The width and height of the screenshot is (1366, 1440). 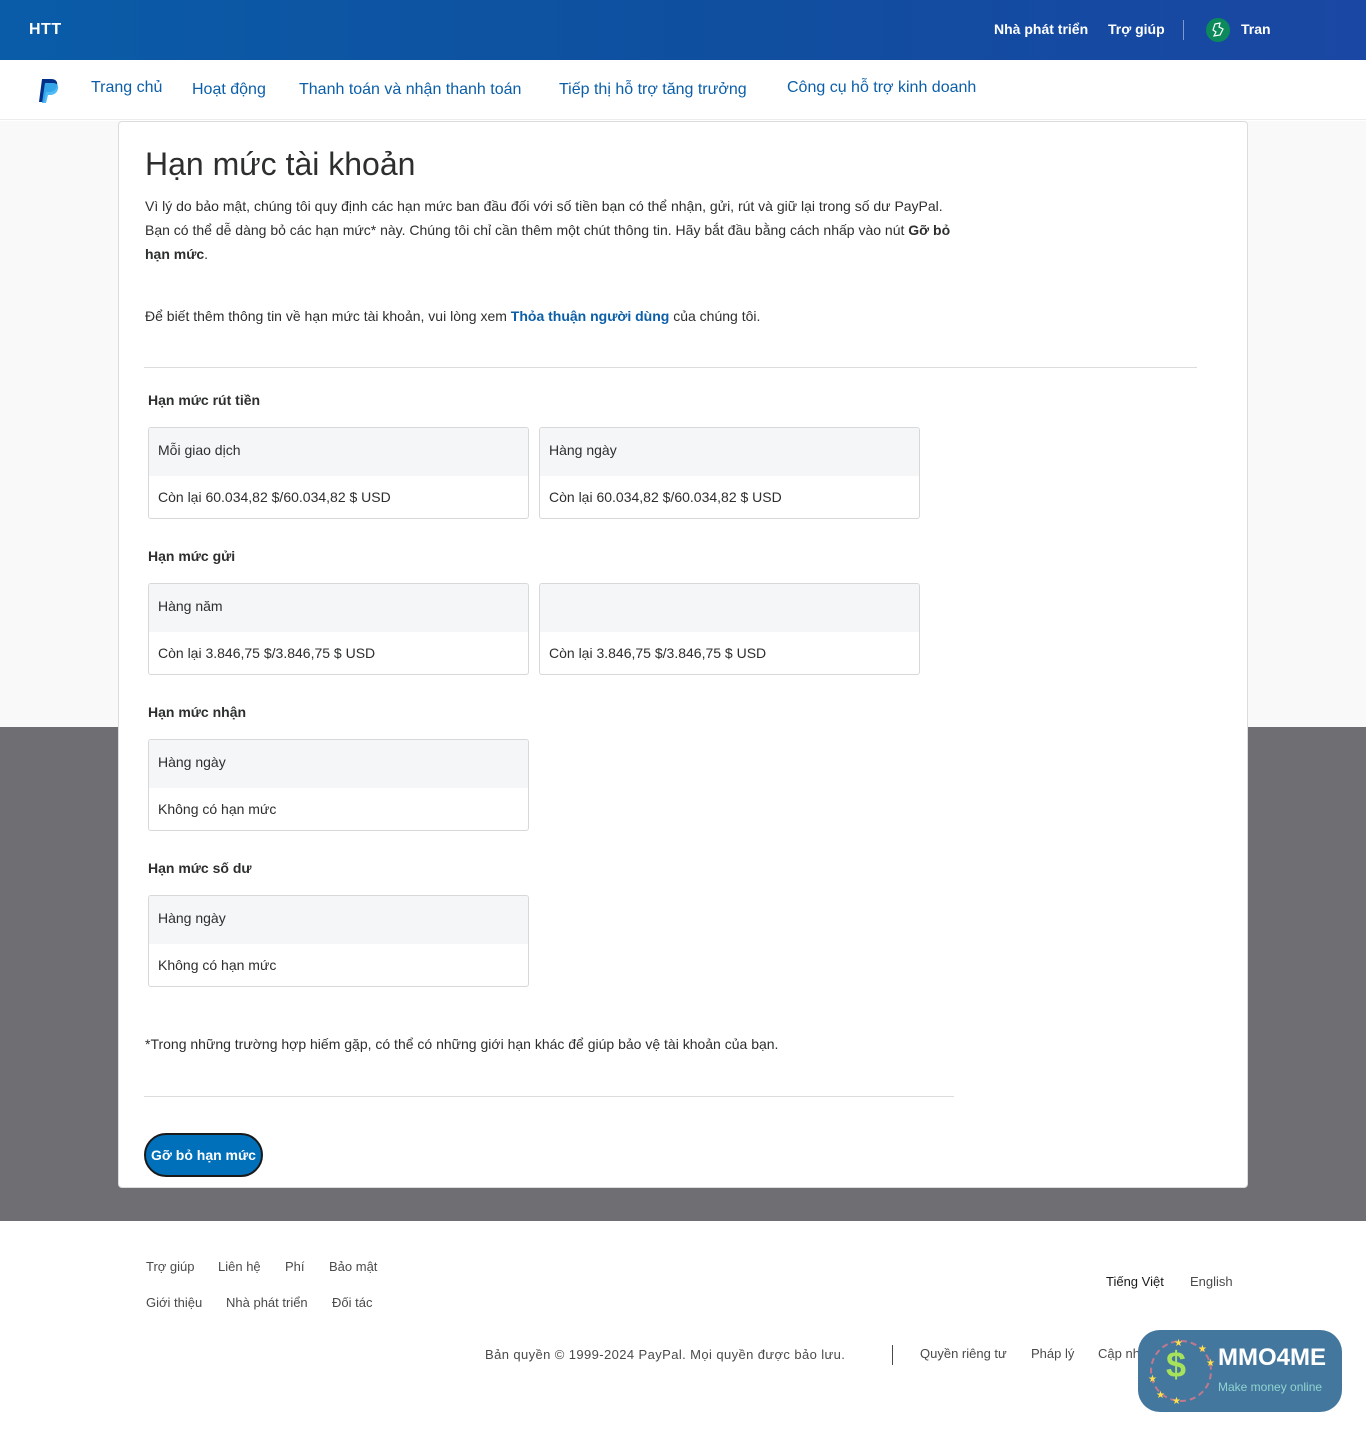 What do you see at coordinates (1272, 1357) in the screenshot?
I see `watermark-name: MMO4ME` at bounding box center [1272, 1357].